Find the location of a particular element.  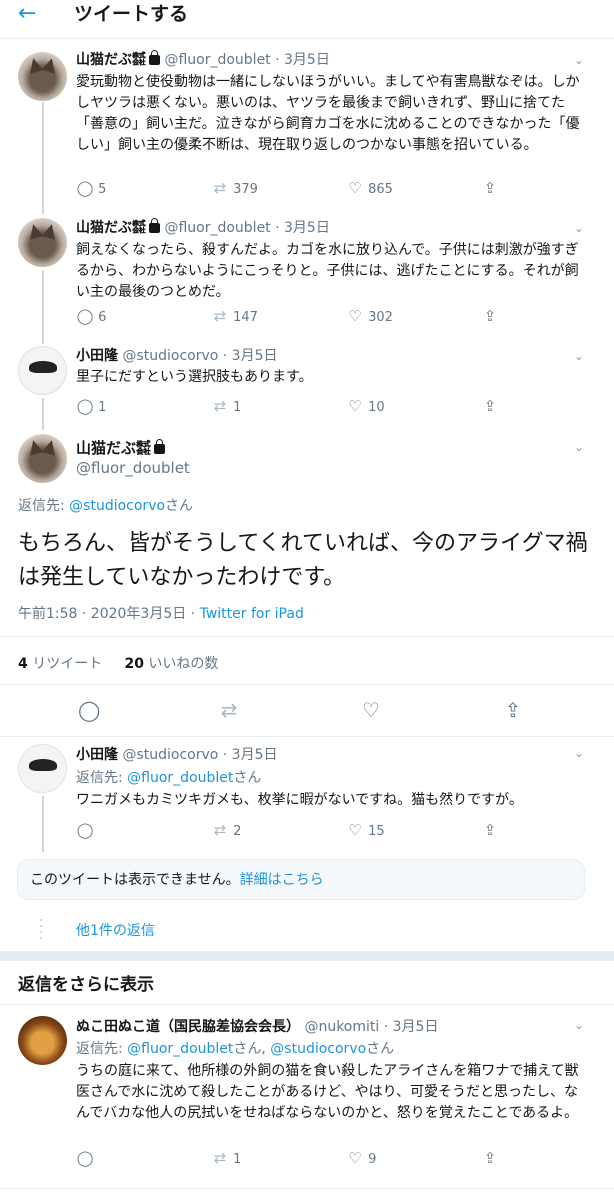

retweet-stat: 4 リツイート is located at coordinates (60, 664).